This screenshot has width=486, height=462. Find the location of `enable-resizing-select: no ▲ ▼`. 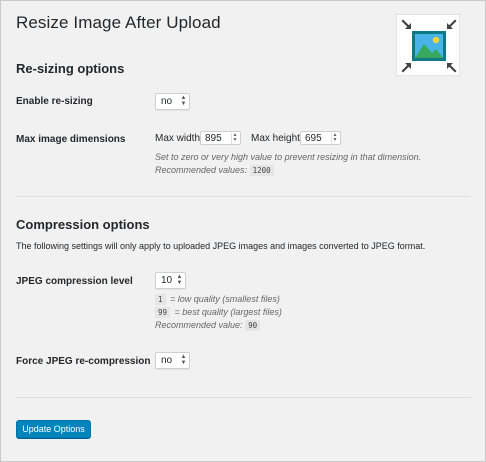

enable-resizing-select: no ▲ ▼ is located at coordinates (172, 101).